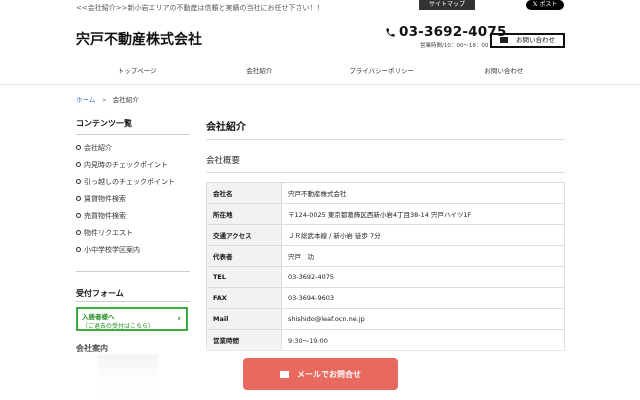 The height and width of the screenshot is (400, 640). Describe the element at coordinates (118, 326) in the screenshot. I see `tenant-form-button-subtitle: （ご退去の受付はこちら）` at that location.